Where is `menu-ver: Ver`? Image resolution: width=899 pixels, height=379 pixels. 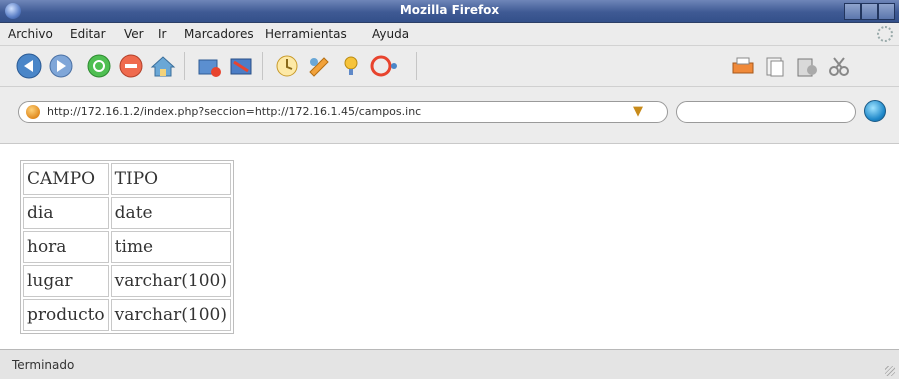 menu-ver: Ver is located at coordinates (134, 34).